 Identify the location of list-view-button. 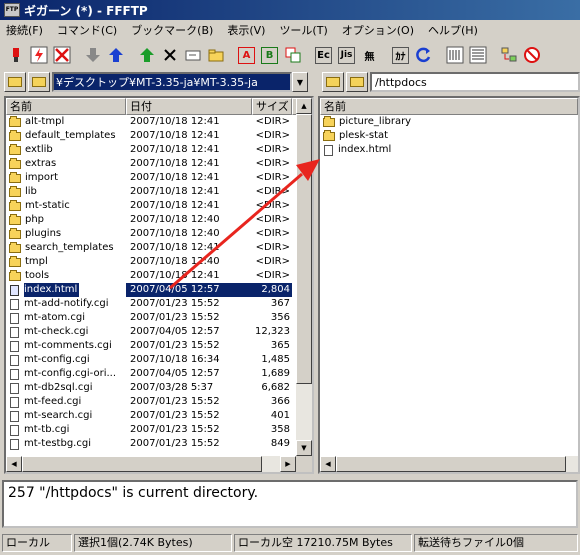
(454, 55).